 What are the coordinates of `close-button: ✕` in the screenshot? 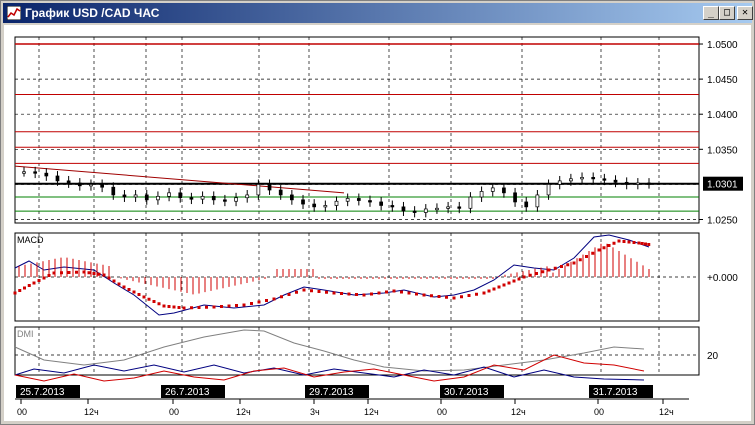 It's located at (745, 13).